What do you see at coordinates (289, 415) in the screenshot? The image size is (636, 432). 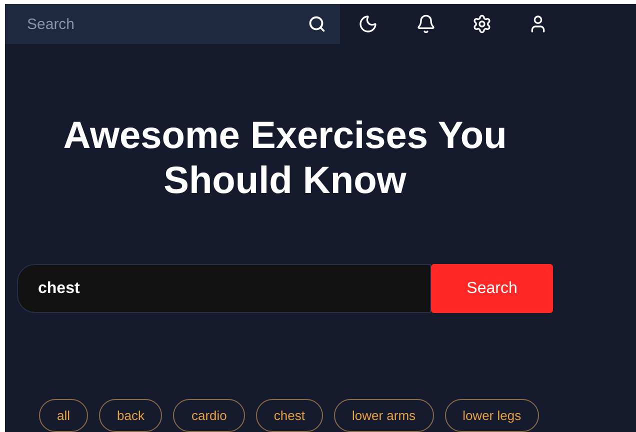 I see `category-chip: chest` at bounding box center [289, 415].